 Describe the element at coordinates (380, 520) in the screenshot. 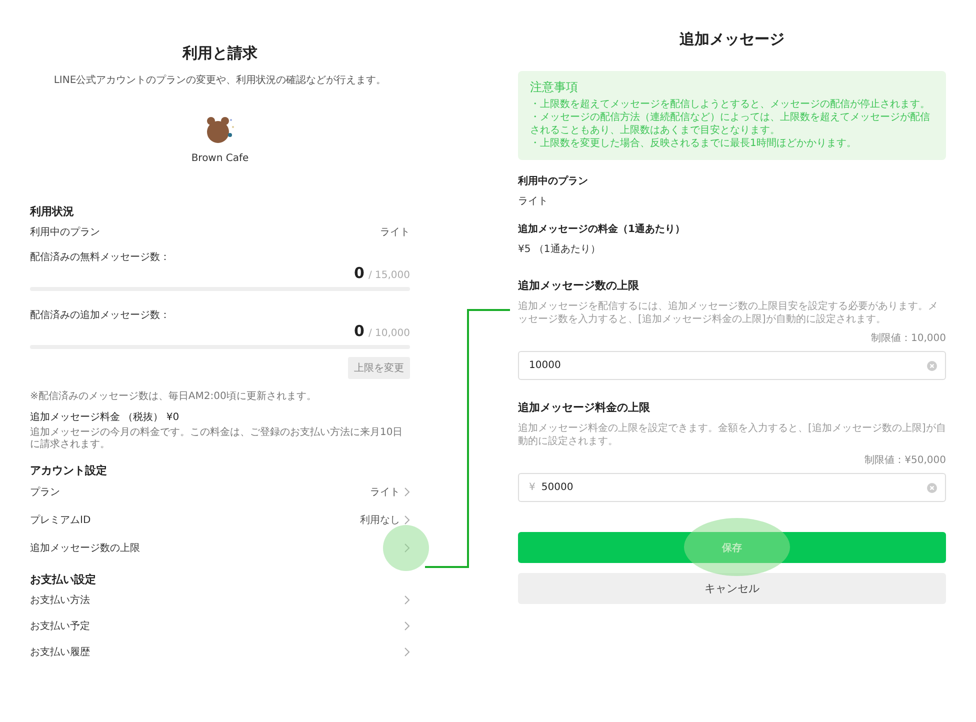

I see `row-value: 利用なし` at that location.